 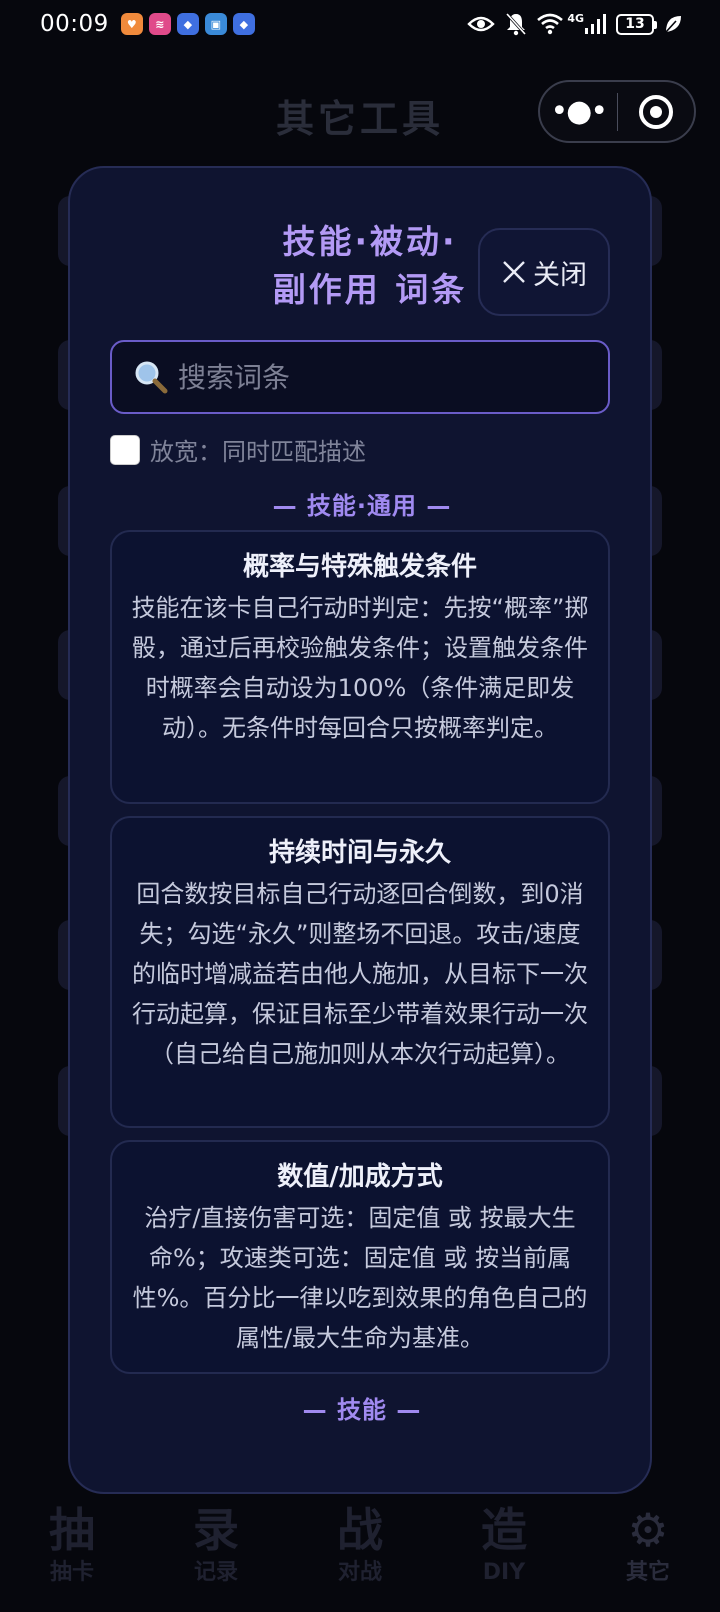 What do you see at coordinates (370, 289) in the screenshot?
I see `modal-title-line2: 副作用 词条` at bounding box center [370, 289].